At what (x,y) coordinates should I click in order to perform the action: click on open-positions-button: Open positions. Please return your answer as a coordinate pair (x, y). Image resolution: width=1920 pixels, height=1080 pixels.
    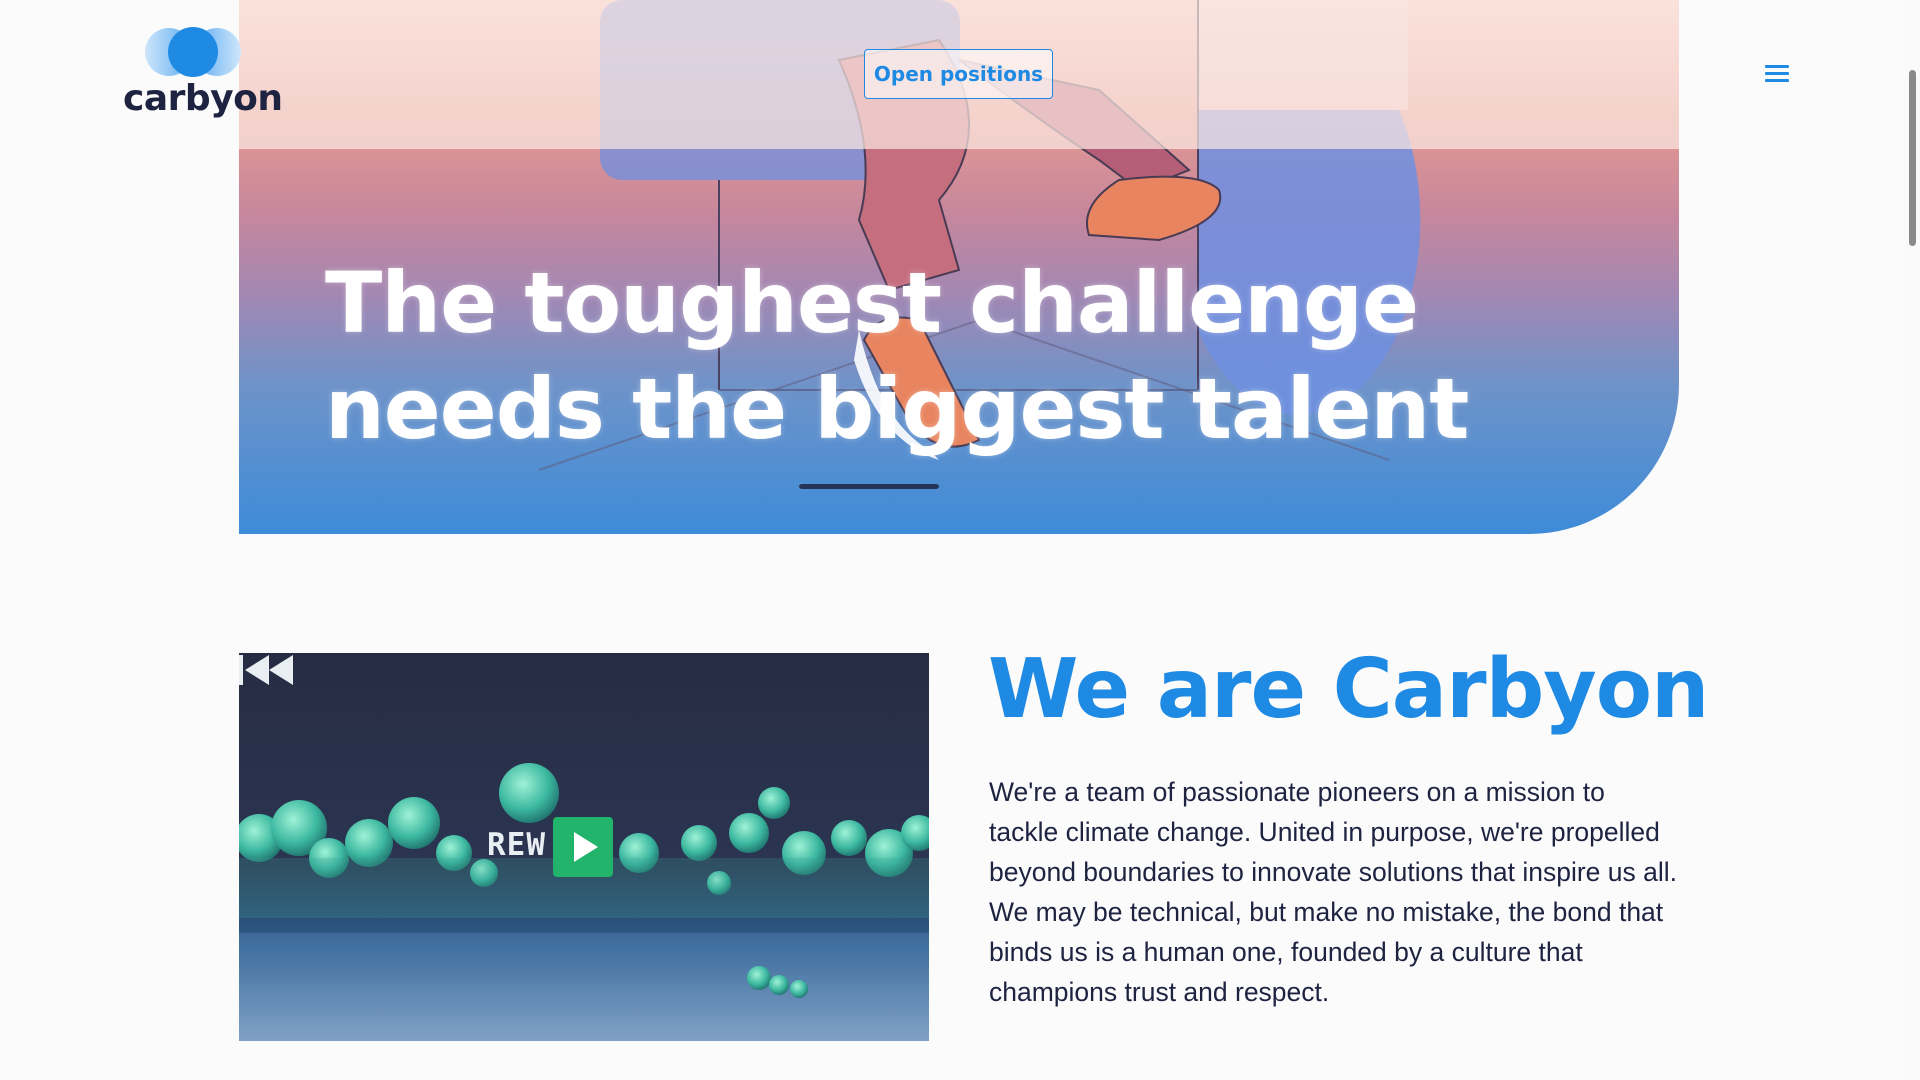
    Looking at the image, I should click on (958, 74).